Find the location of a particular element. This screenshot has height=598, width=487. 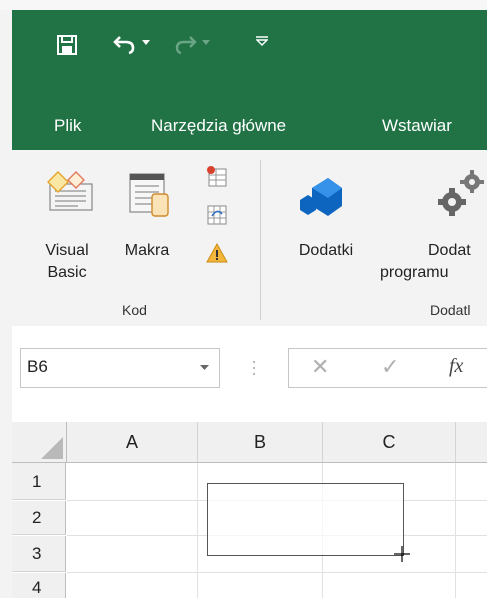

group-separator is located at coordinates (260, 240).